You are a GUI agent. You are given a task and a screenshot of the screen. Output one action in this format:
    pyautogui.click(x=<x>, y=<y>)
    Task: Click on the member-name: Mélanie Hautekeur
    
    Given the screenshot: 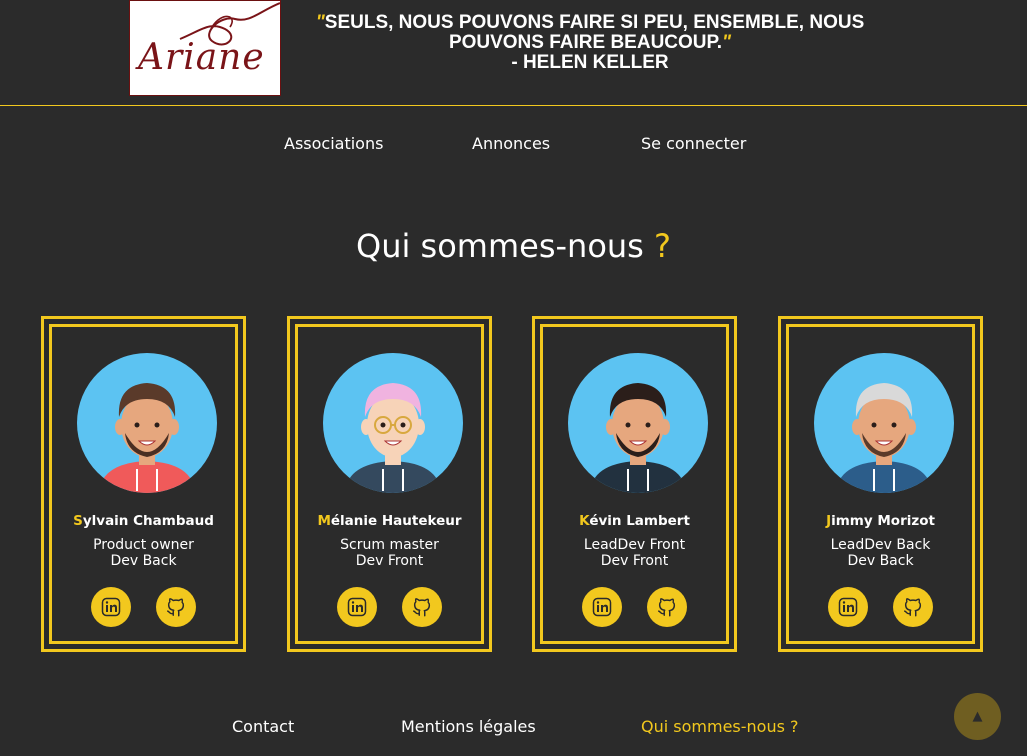 What is the action you would take?
    pyautogui.click(x=389, y=521)
    